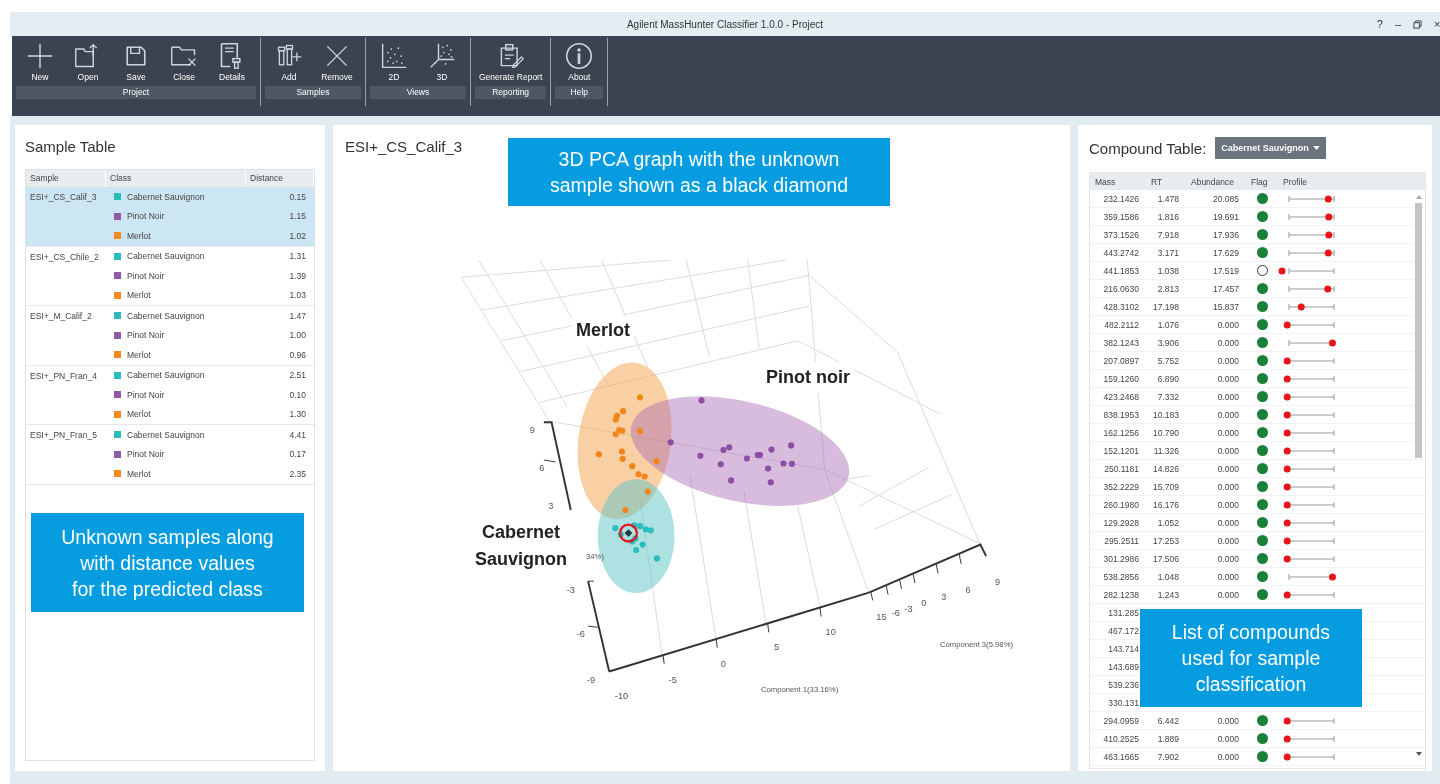 This screenshot has height=784, width=1440. What do you see at coordinates (297, 414) in the screenshot?
I see `distance-value: 1.30` at bounding box center [297, 414].